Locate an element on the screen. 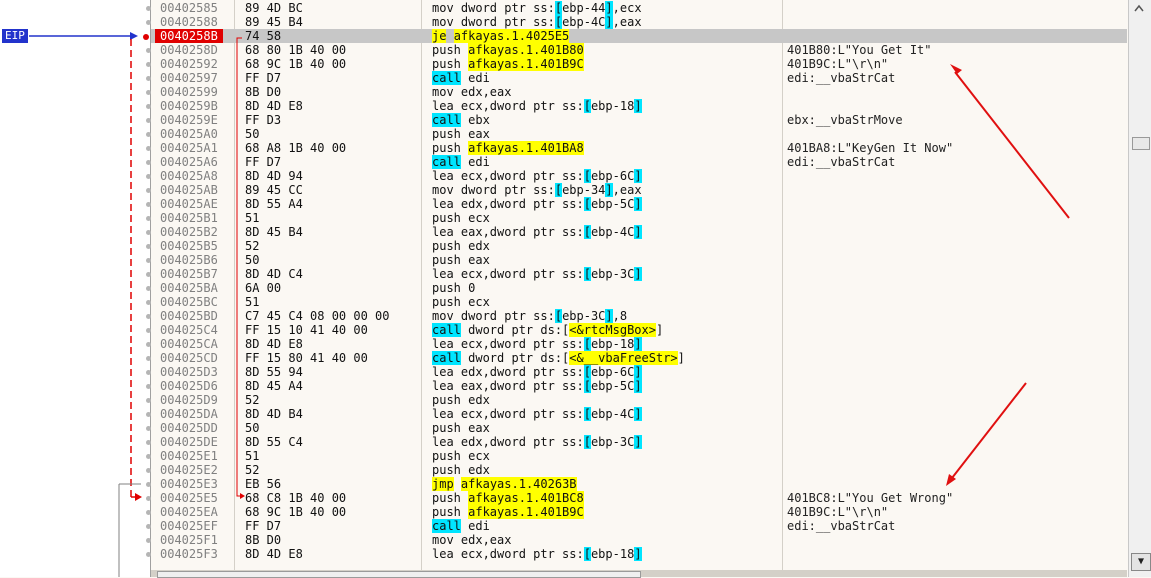  instruction-row: 004025EF FF D7 call edi edi:__vbaStrCat is located at coordinates (639, 526).